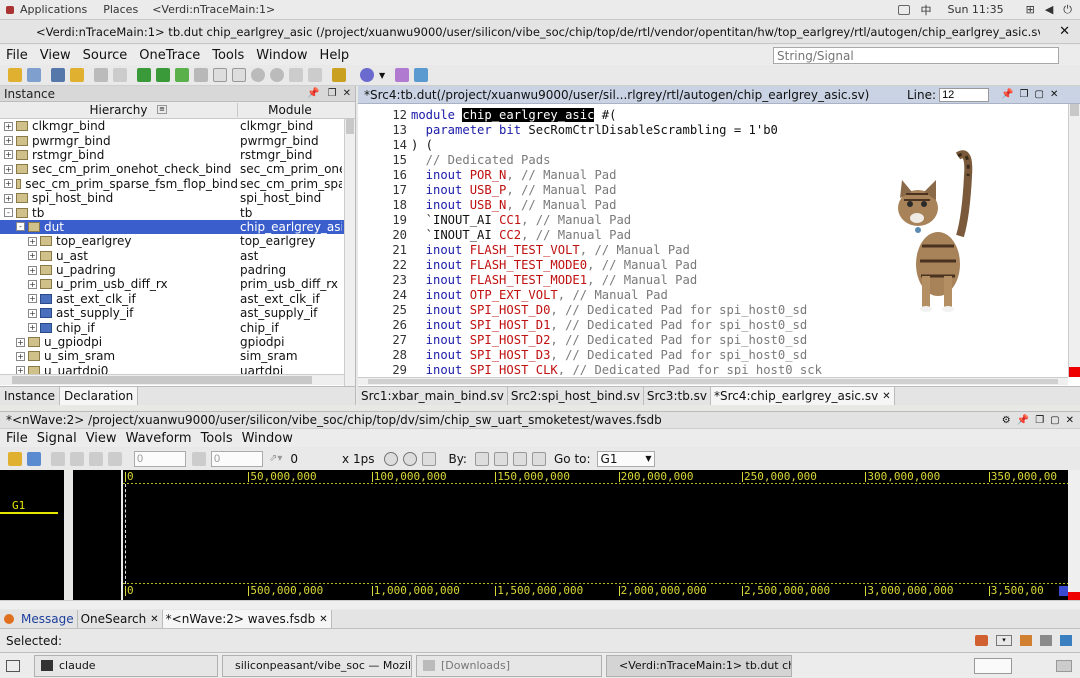 This screenshot has width=1080, height=678. I want to click on menu-view: View, so click(55, 55).